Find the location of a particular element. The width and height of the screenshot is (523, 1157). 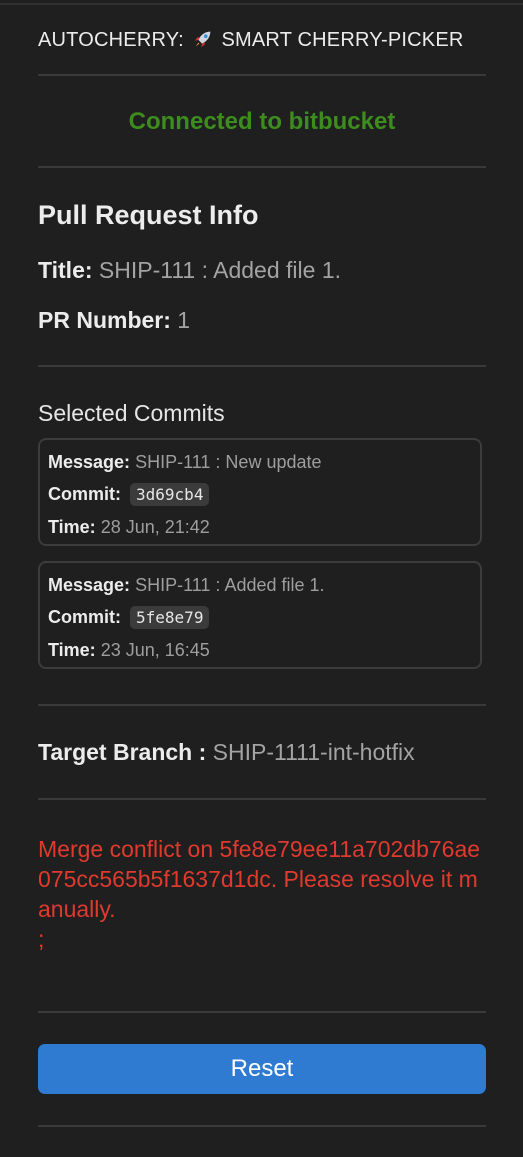

commit-message-row: Message: SHIP-111 : New update is located at coordinates (185, 462).